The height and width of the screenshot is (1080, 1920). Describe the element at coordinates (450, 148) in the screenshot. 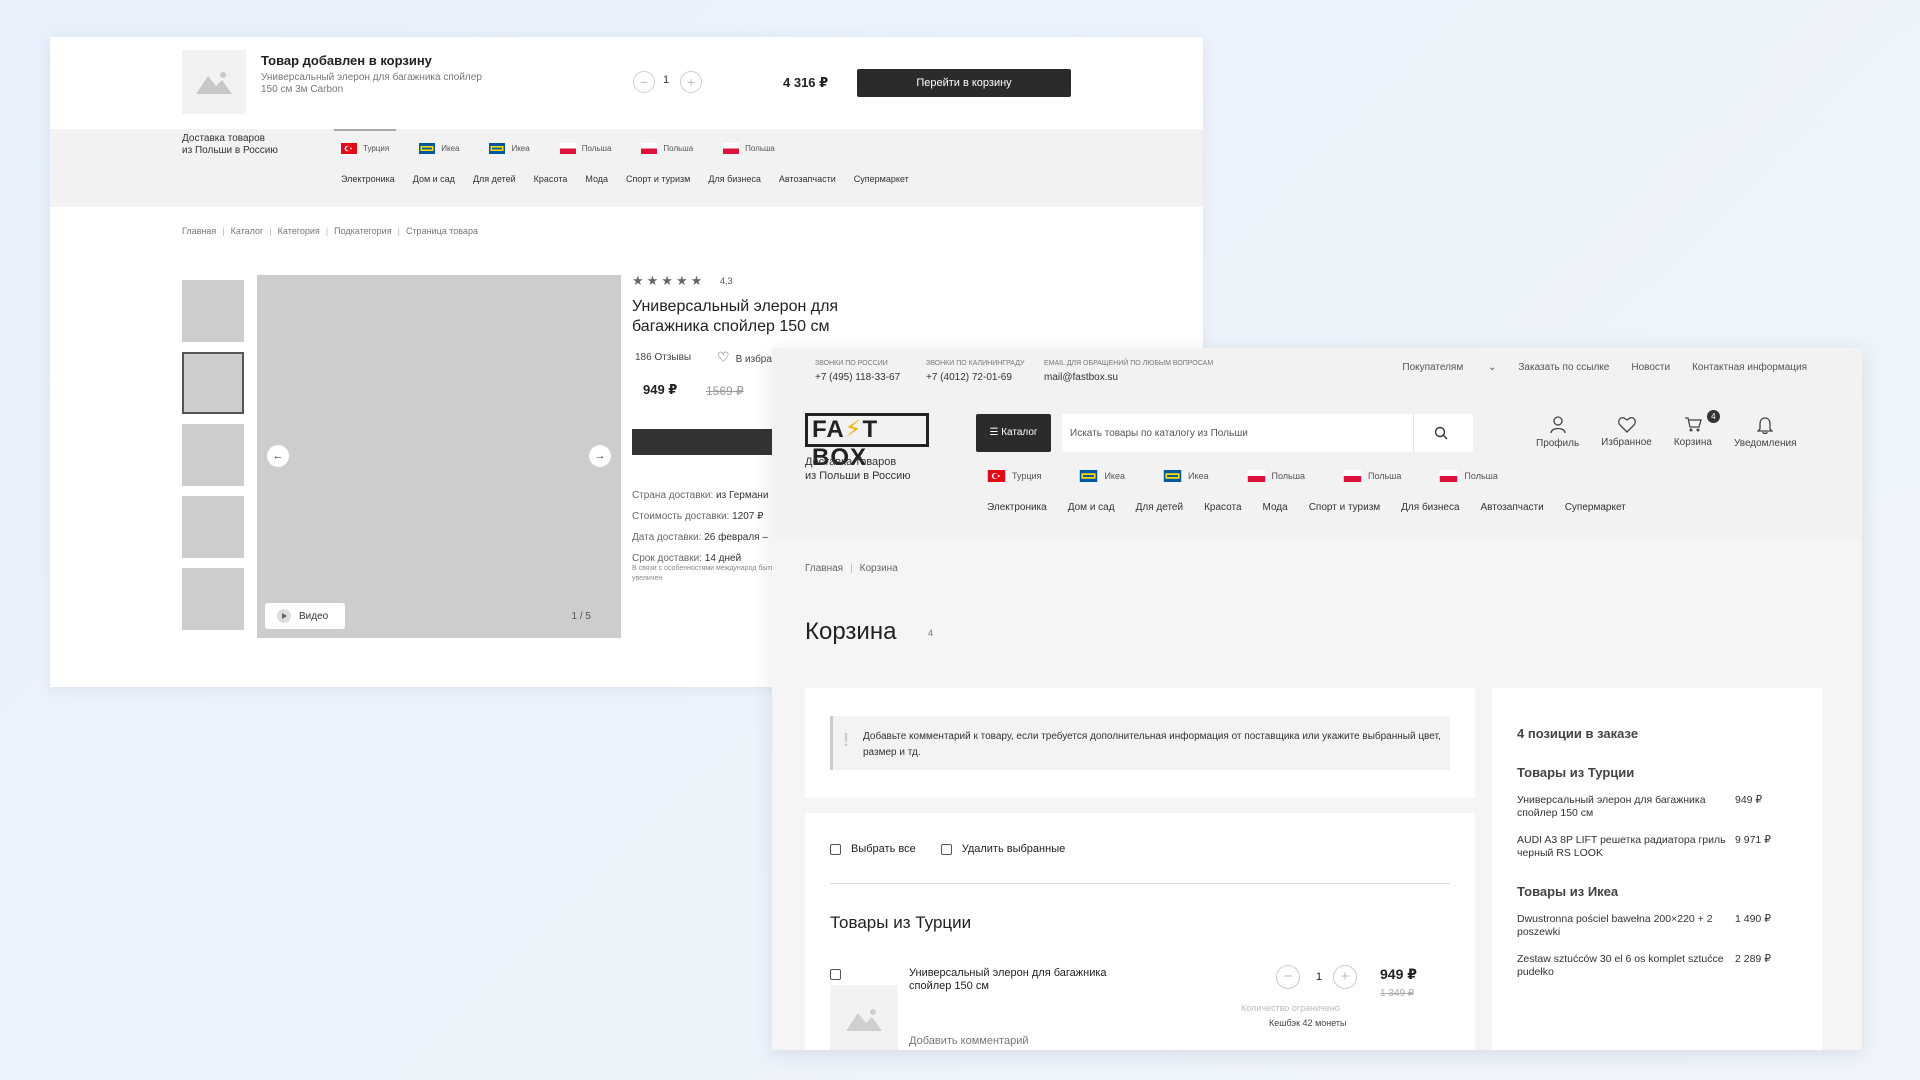

I see `store-tab-label: Икеа` at that location.